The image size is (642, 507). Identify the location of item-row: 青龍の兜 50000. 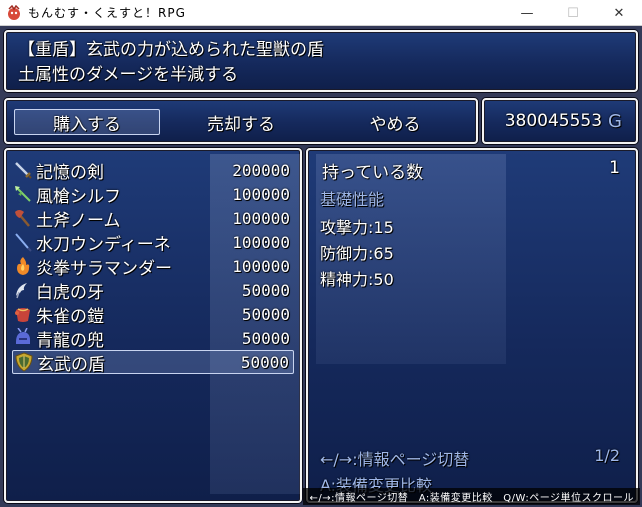
(153, 338).